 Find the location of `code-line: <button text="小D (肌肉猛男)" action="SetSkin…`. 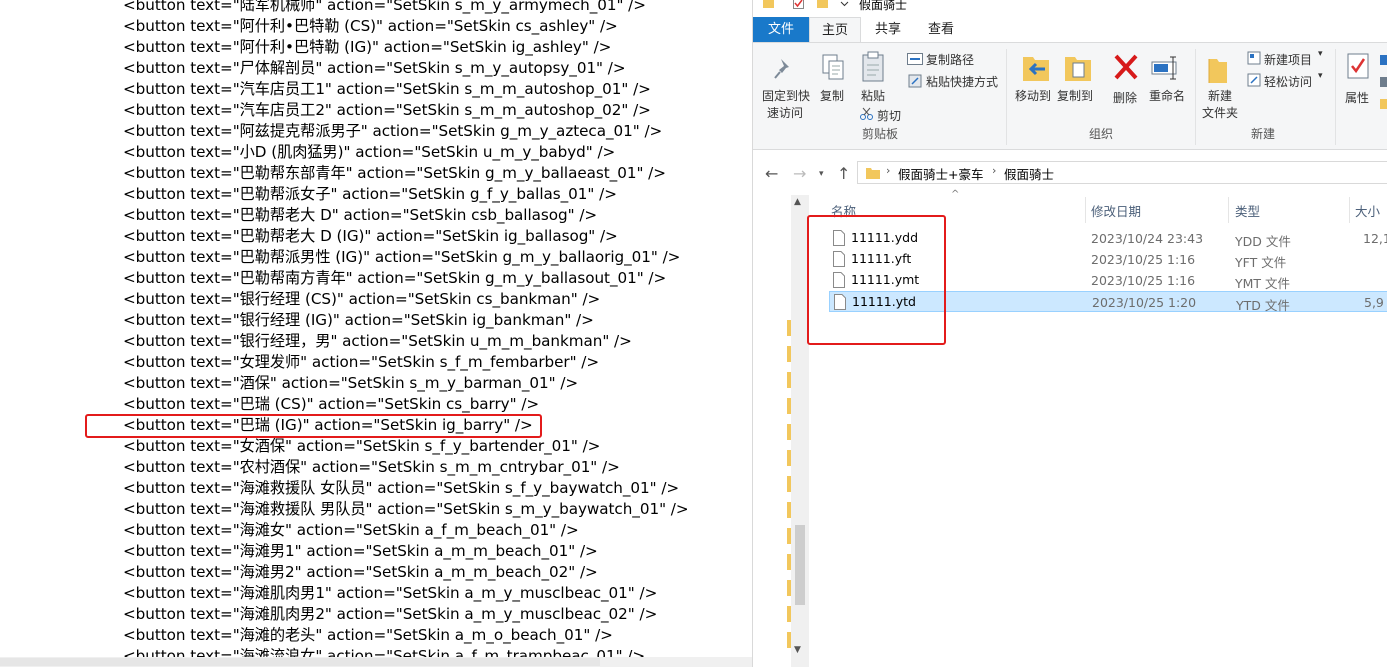

code-line: <button text="小D (肌肉猛男)" action="SetSkin… is located at coordinates (369, 152).